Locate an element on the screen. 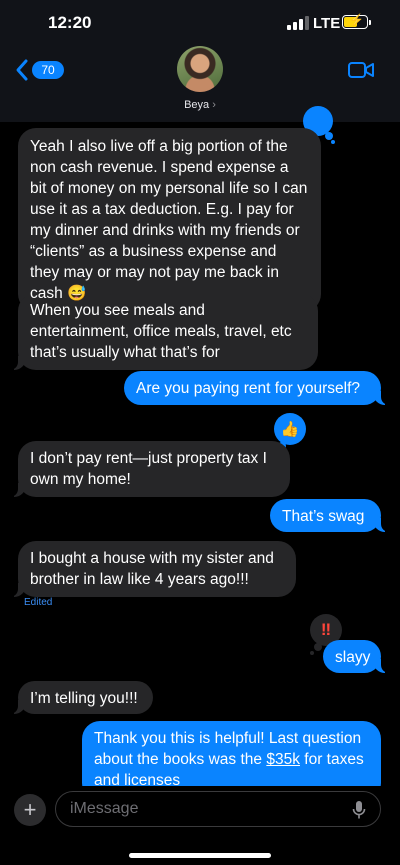 The width and height of the screenshot is (400, 865). contact-name-label: Beya is located at coordinates (197, 105).